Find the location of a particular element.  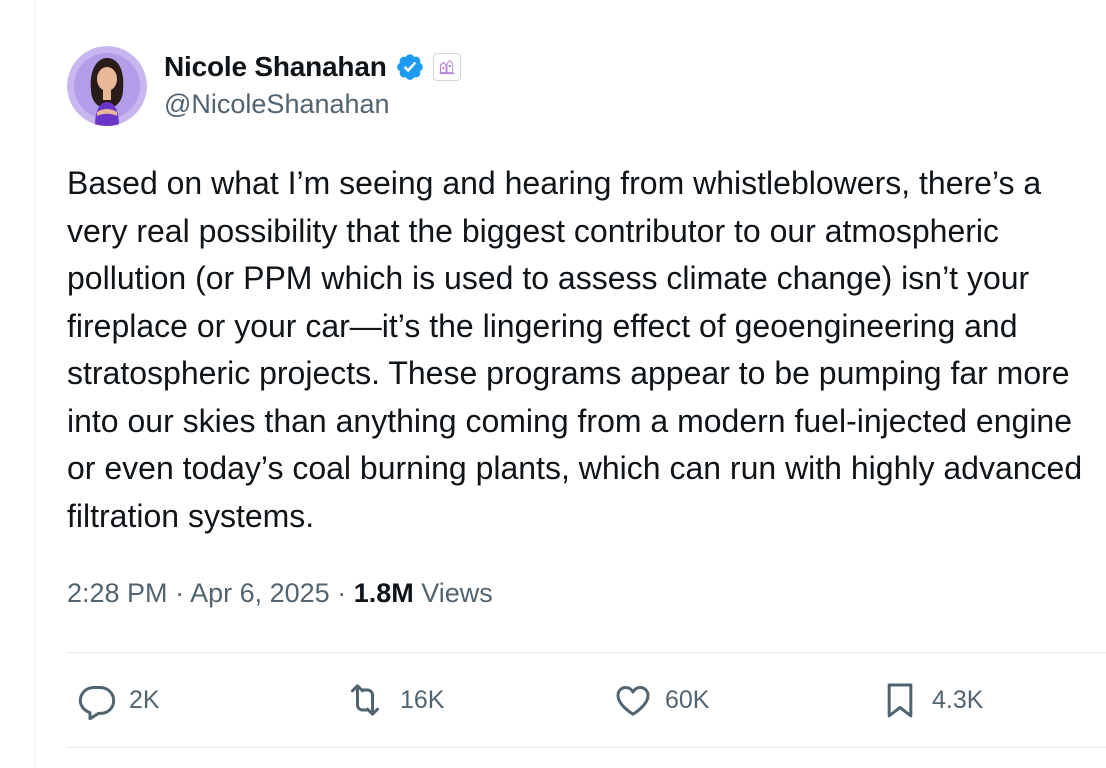

timeline-border is located at coordinates (34, 384).